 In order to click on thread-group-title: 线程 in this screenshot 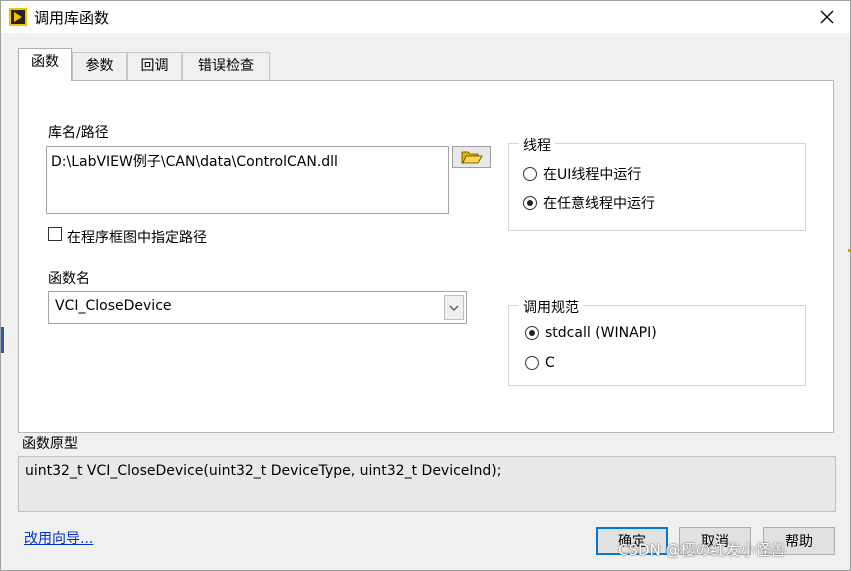, I will do `click(537, 145)`.